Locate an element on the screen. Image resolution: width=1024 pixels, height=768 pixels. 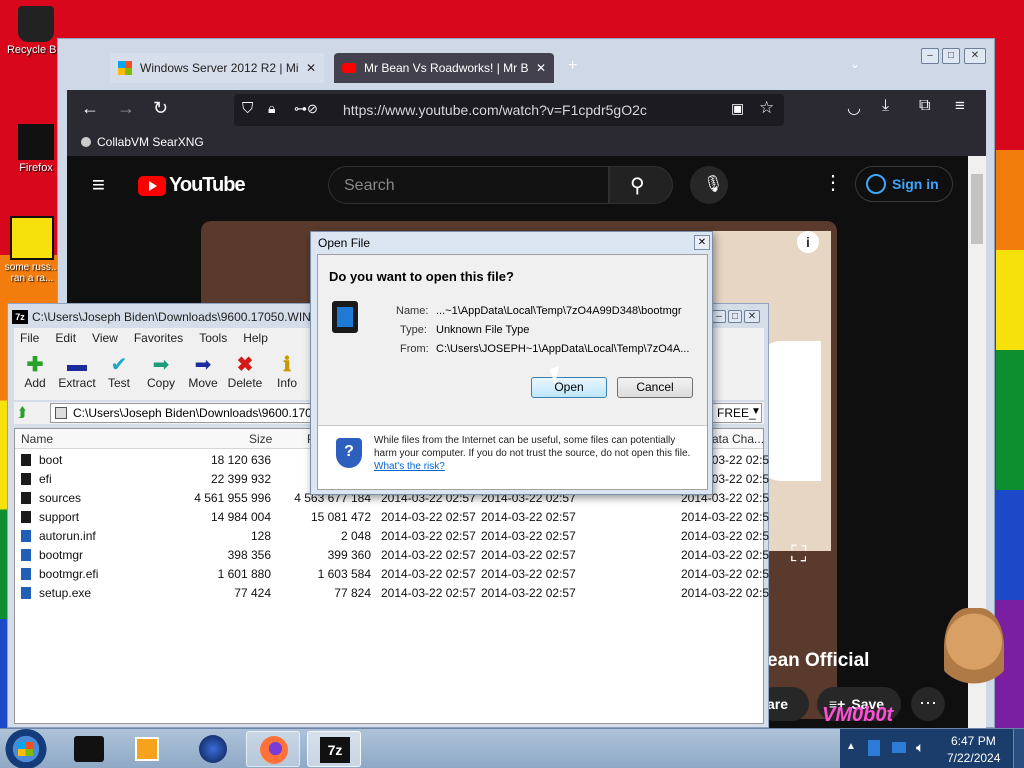
menu-file: File is located at coordinates (29, 338).